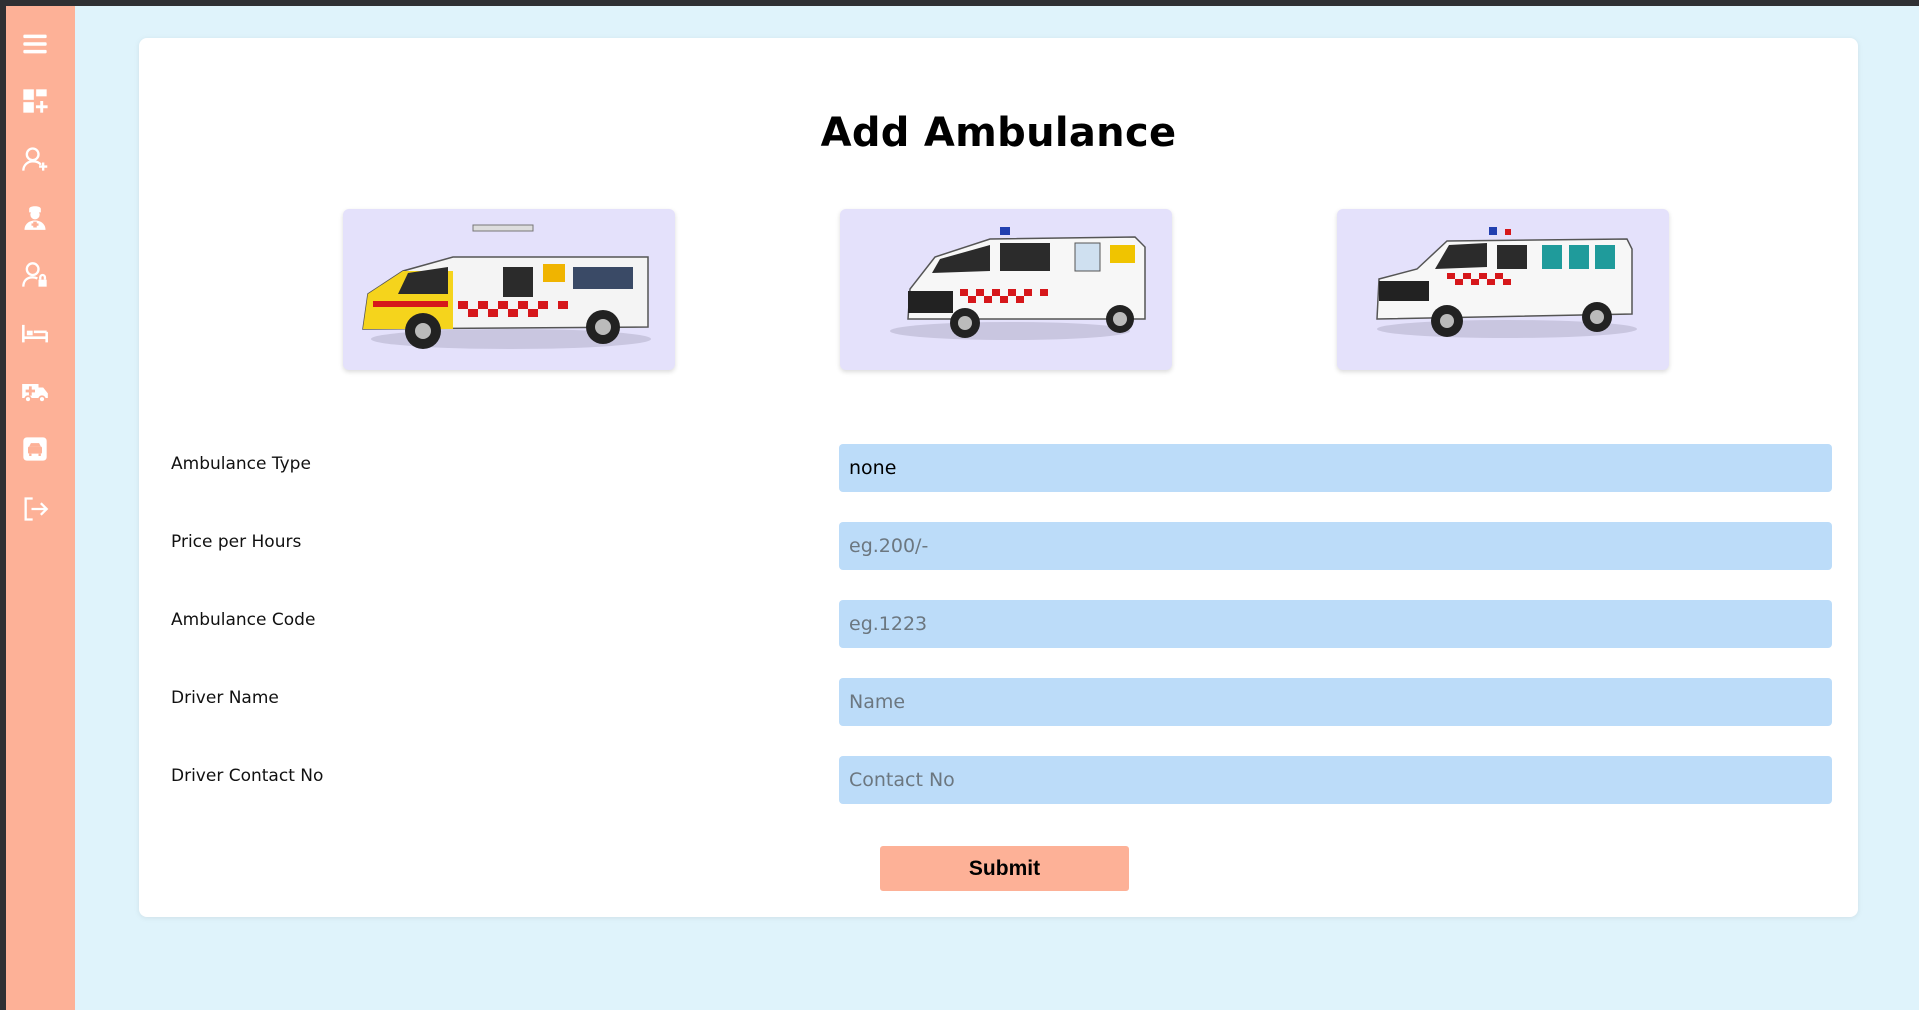  I want to click on driver-name-input, so click(1335, 702).